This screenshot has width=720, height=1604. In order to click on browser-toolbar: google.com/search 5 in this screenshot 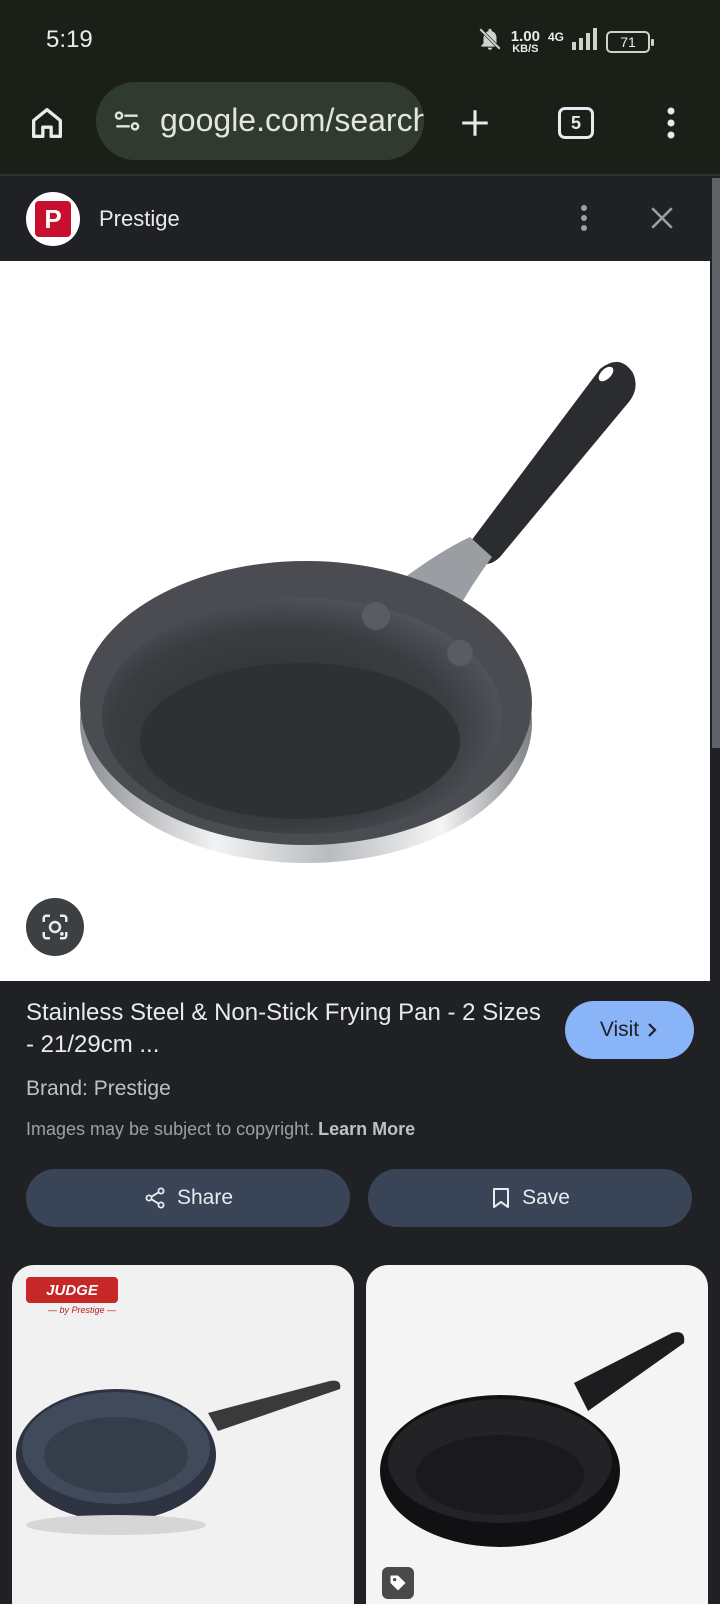, I will do `click(360, 128)`.